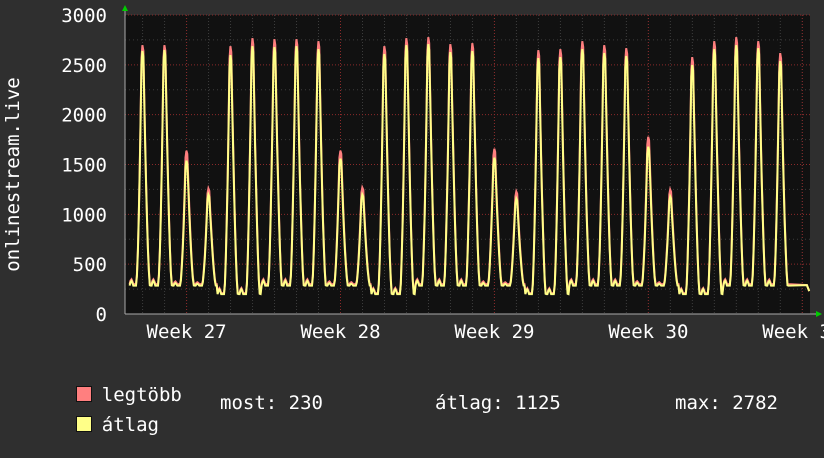  I want to click on y-tick-label: 3000, so click(84, 16).